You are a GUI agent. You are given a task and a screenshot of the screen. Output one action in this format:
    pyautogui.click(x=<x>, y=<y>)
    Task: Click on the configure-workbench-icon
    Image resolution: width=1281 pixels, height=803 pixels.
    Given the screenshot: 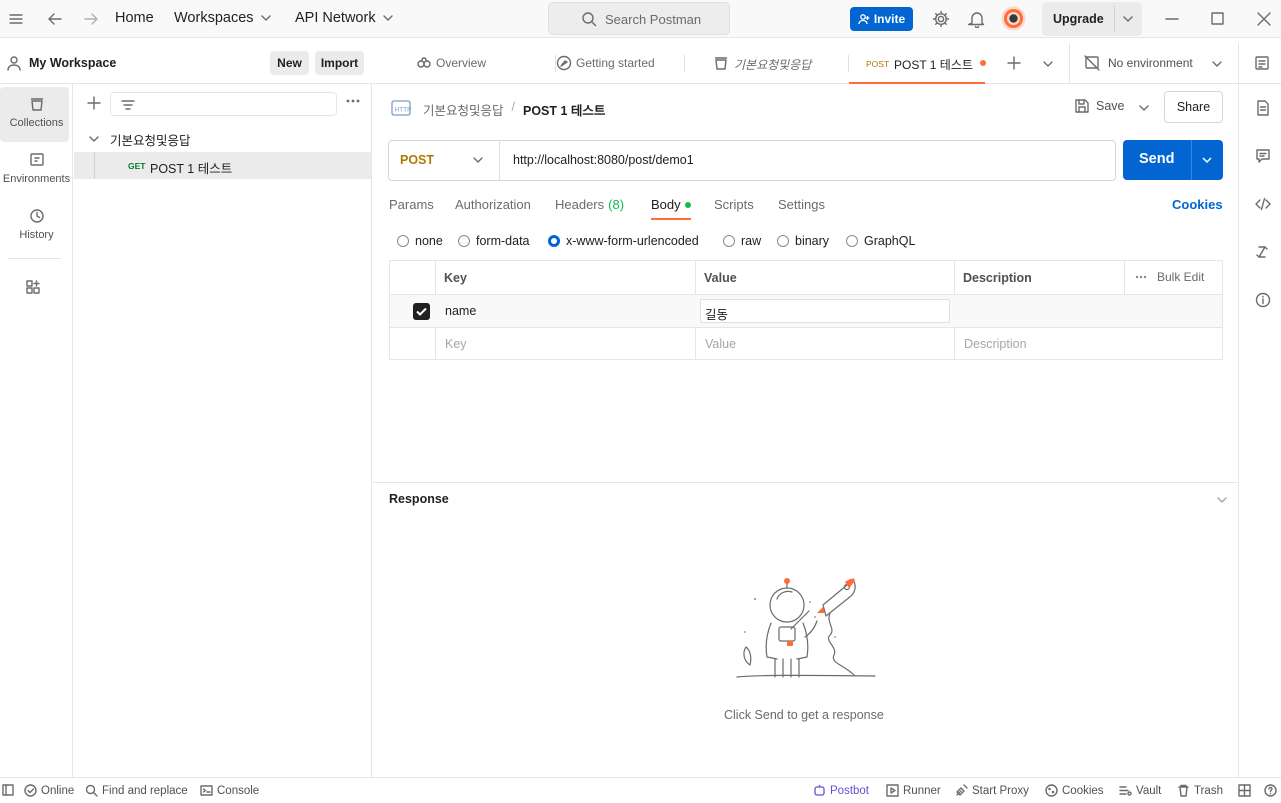 What is the action you would take?
    pyautogui.click(x=33, y=287)
    